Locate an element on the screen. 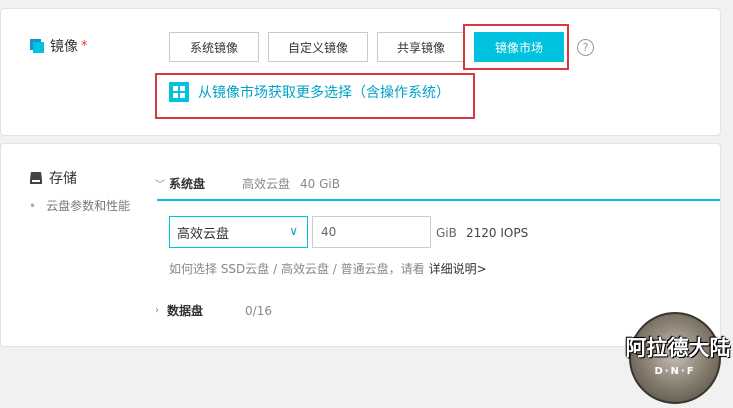 This screenshot has height=408, width=733. image-icon is located at coordinates (37, 46).